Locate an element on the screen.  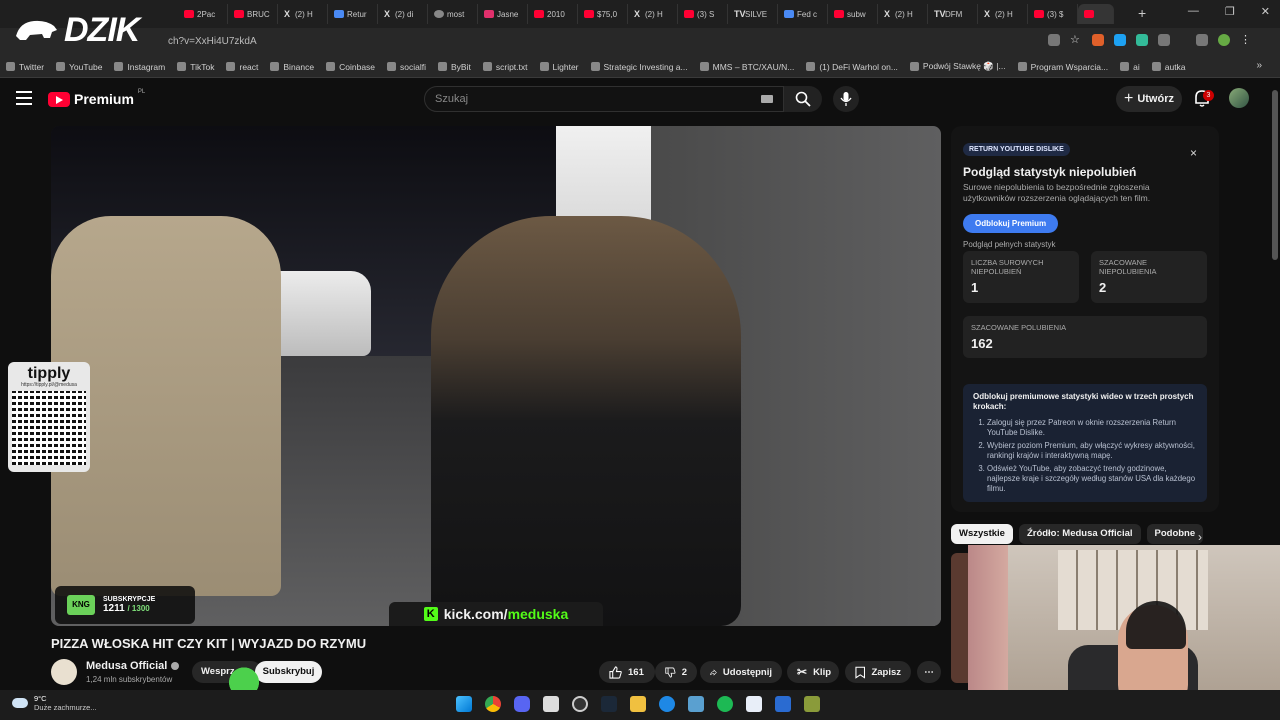
bookmark-item: Instagram is located at coordinates (139, 66).